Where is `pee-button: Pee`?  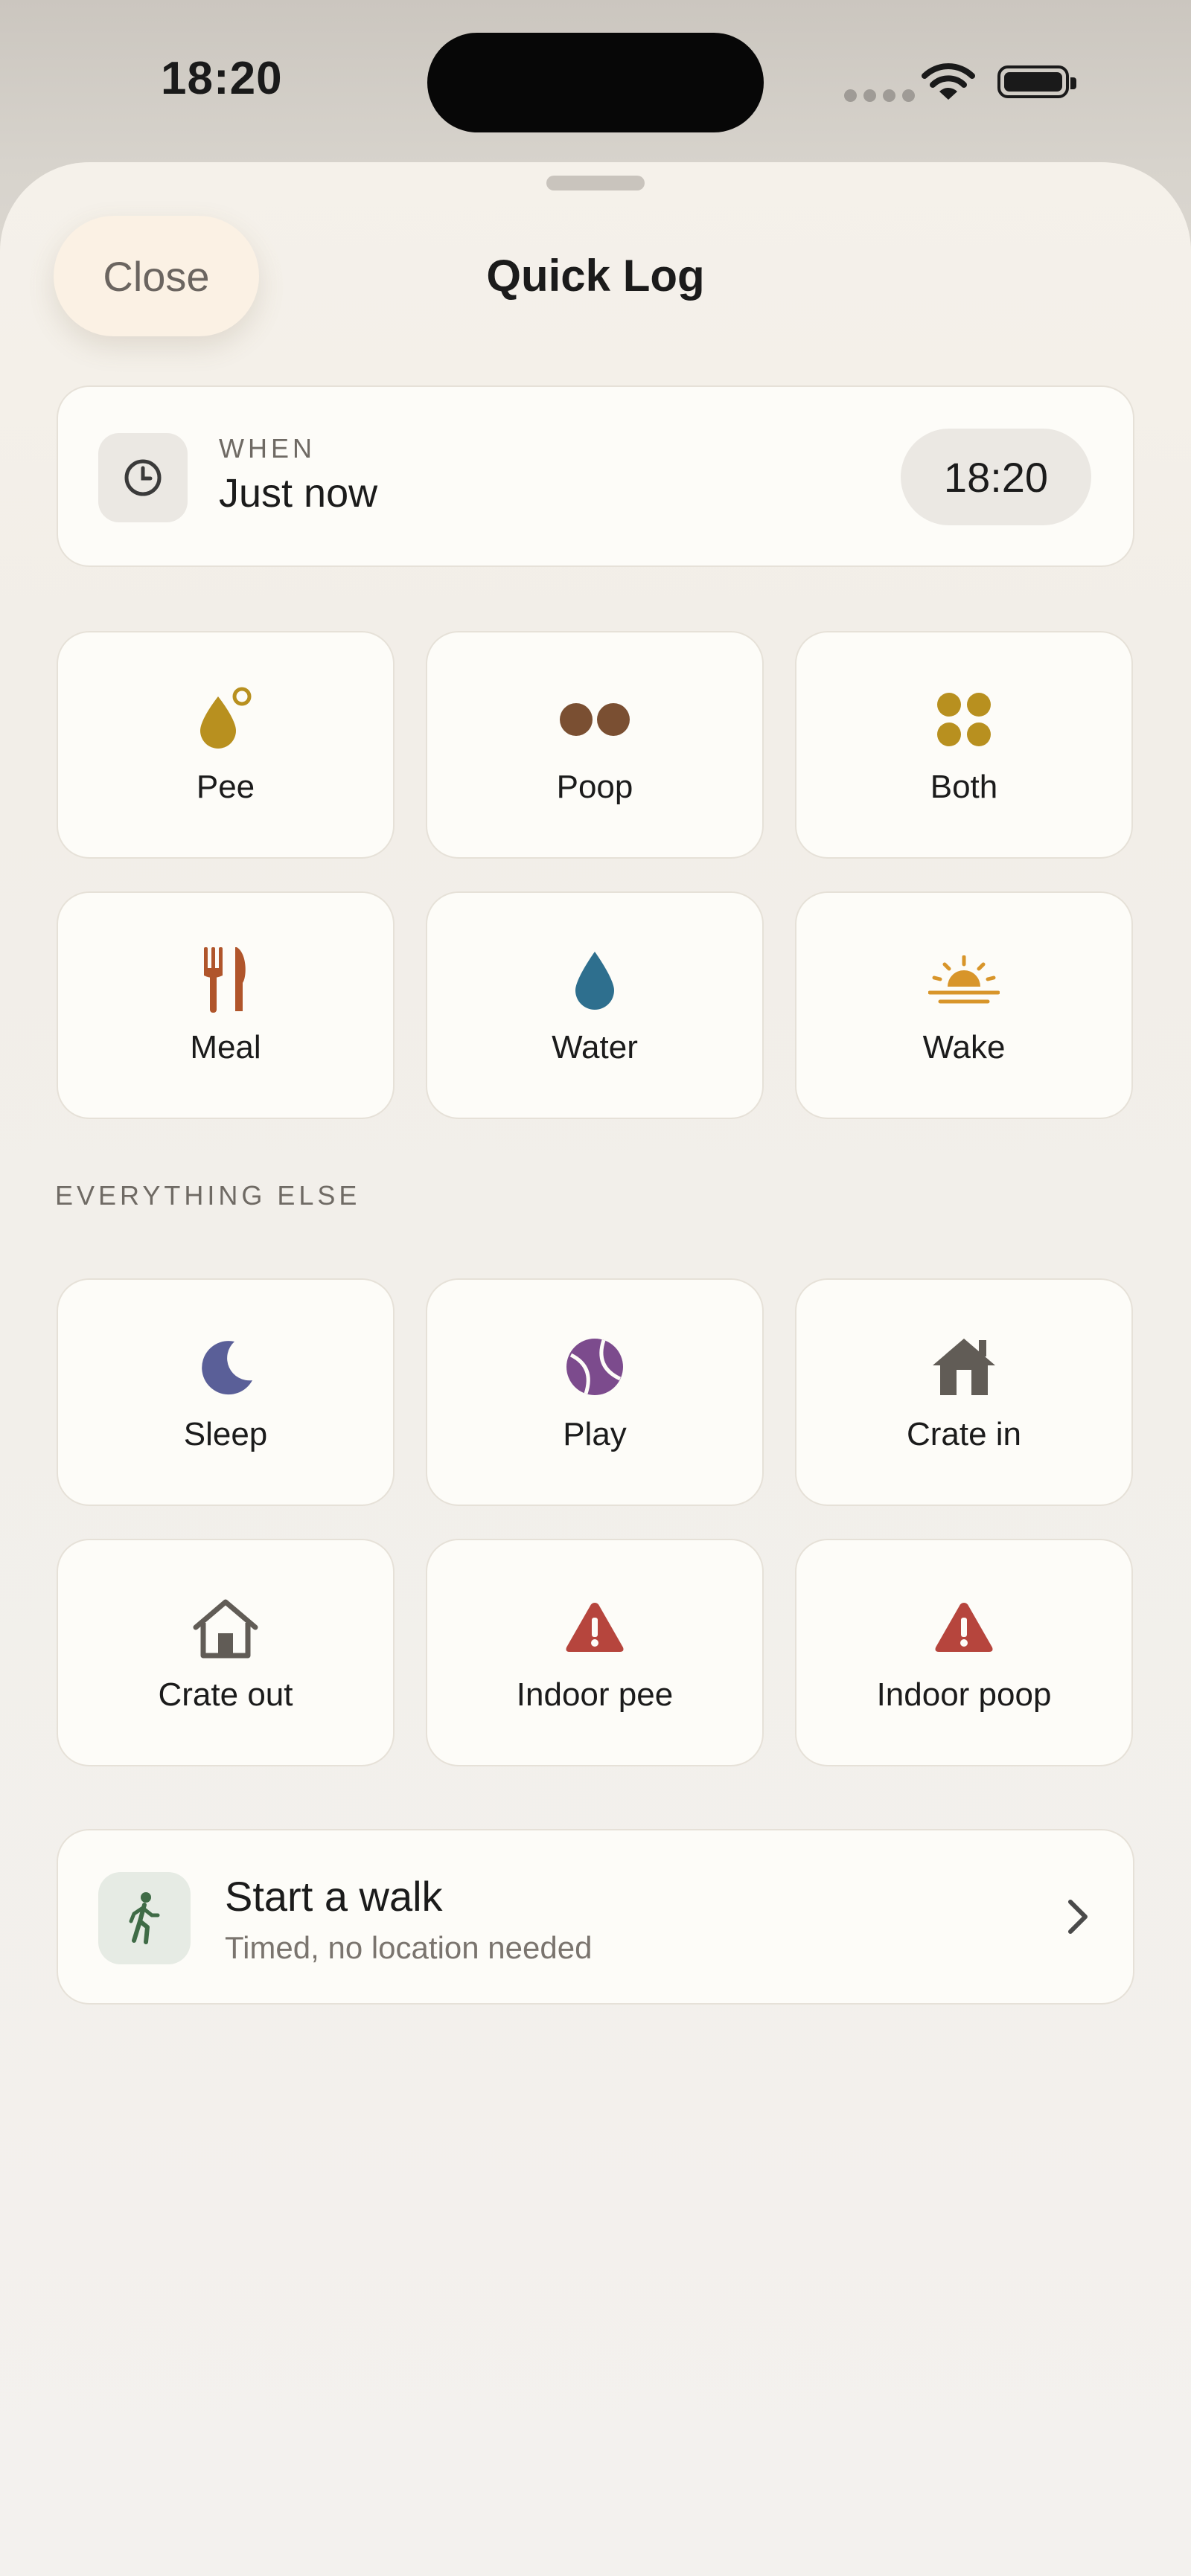 pee-button: Pee is located at coordinates (226, 745).